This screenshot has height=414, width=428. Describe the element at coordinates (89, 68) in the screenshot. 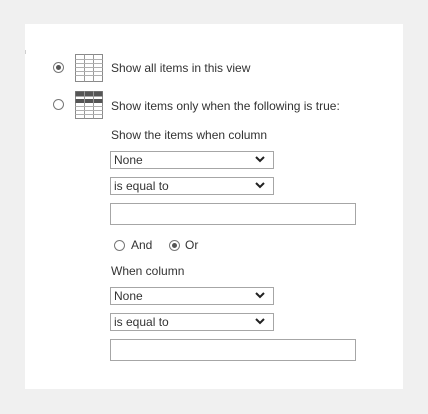

I see `table-grid-icon` at that location.